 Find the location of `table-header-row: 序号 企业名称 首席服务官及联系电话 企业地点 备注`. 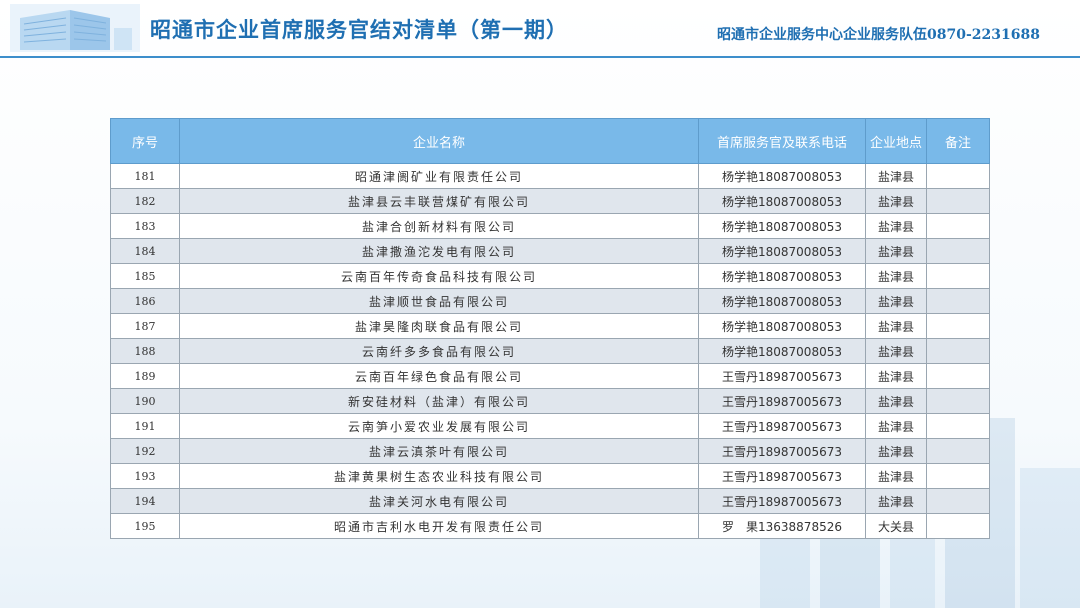

table-header-row: 序号 企业名称 首席服务官及联系电话 企业地点 备注 is located at coordinates (550, 141).